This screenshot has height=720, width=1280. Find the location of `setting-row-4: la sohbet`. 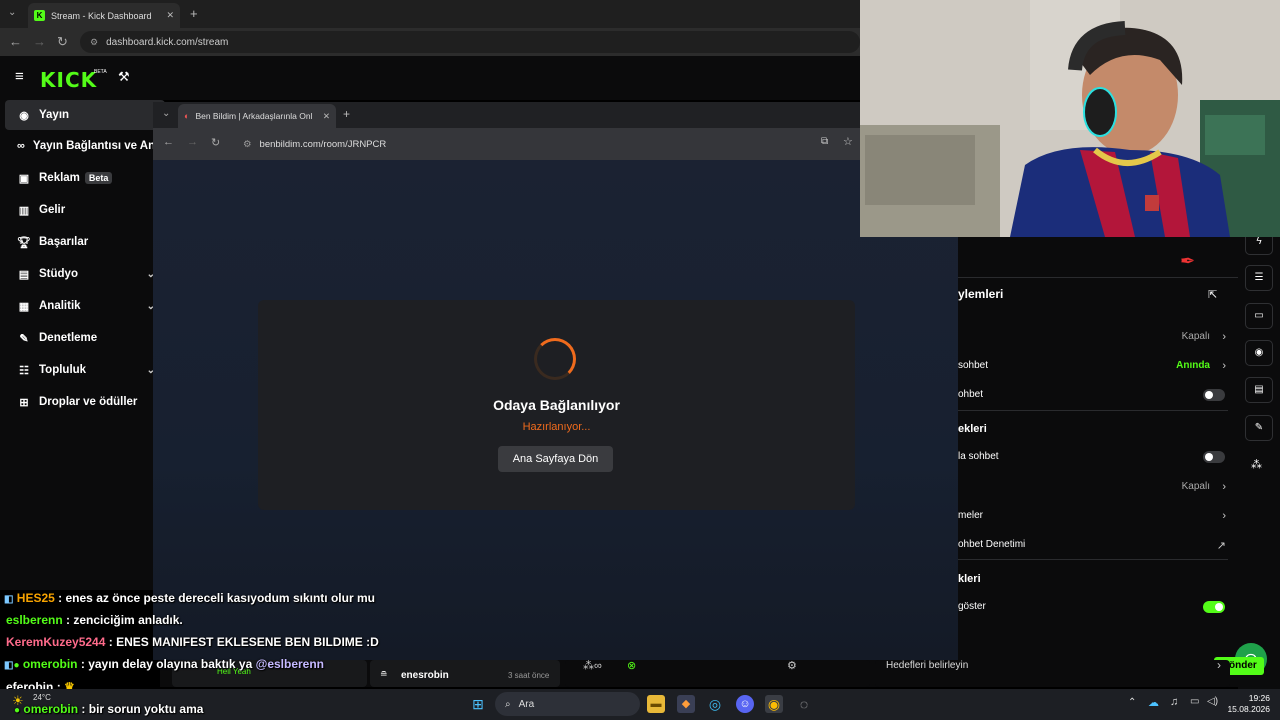

setting-row-4: la sohbet is located at coordinates (1093, 457).